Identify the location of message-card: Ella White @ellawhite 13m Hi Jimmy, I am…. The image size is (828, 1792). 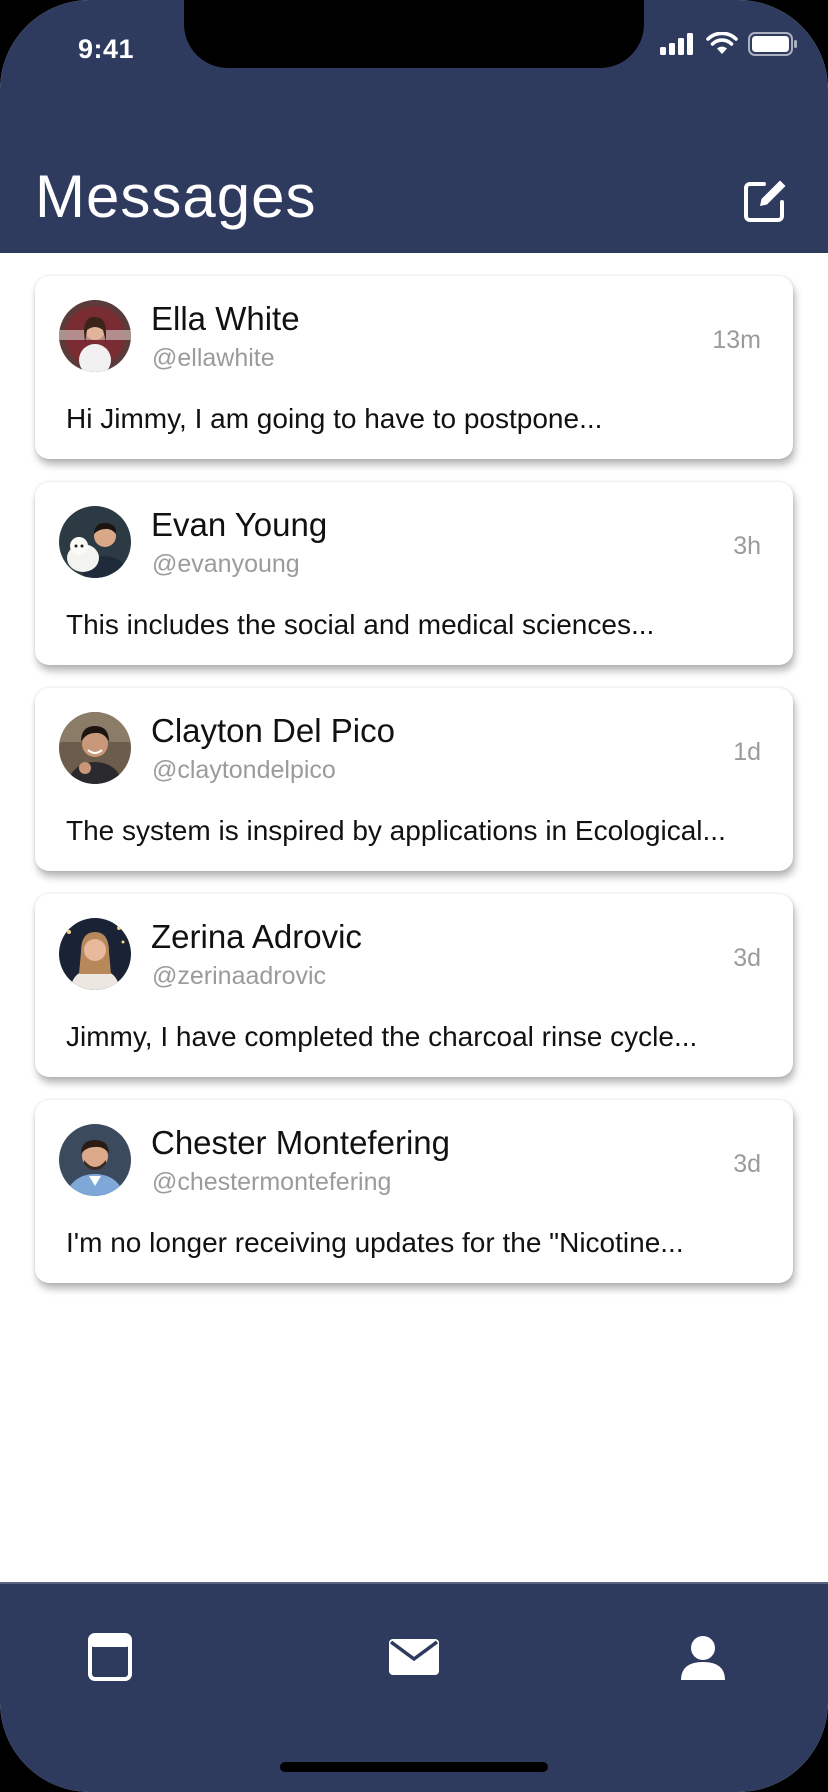
(414, 367).